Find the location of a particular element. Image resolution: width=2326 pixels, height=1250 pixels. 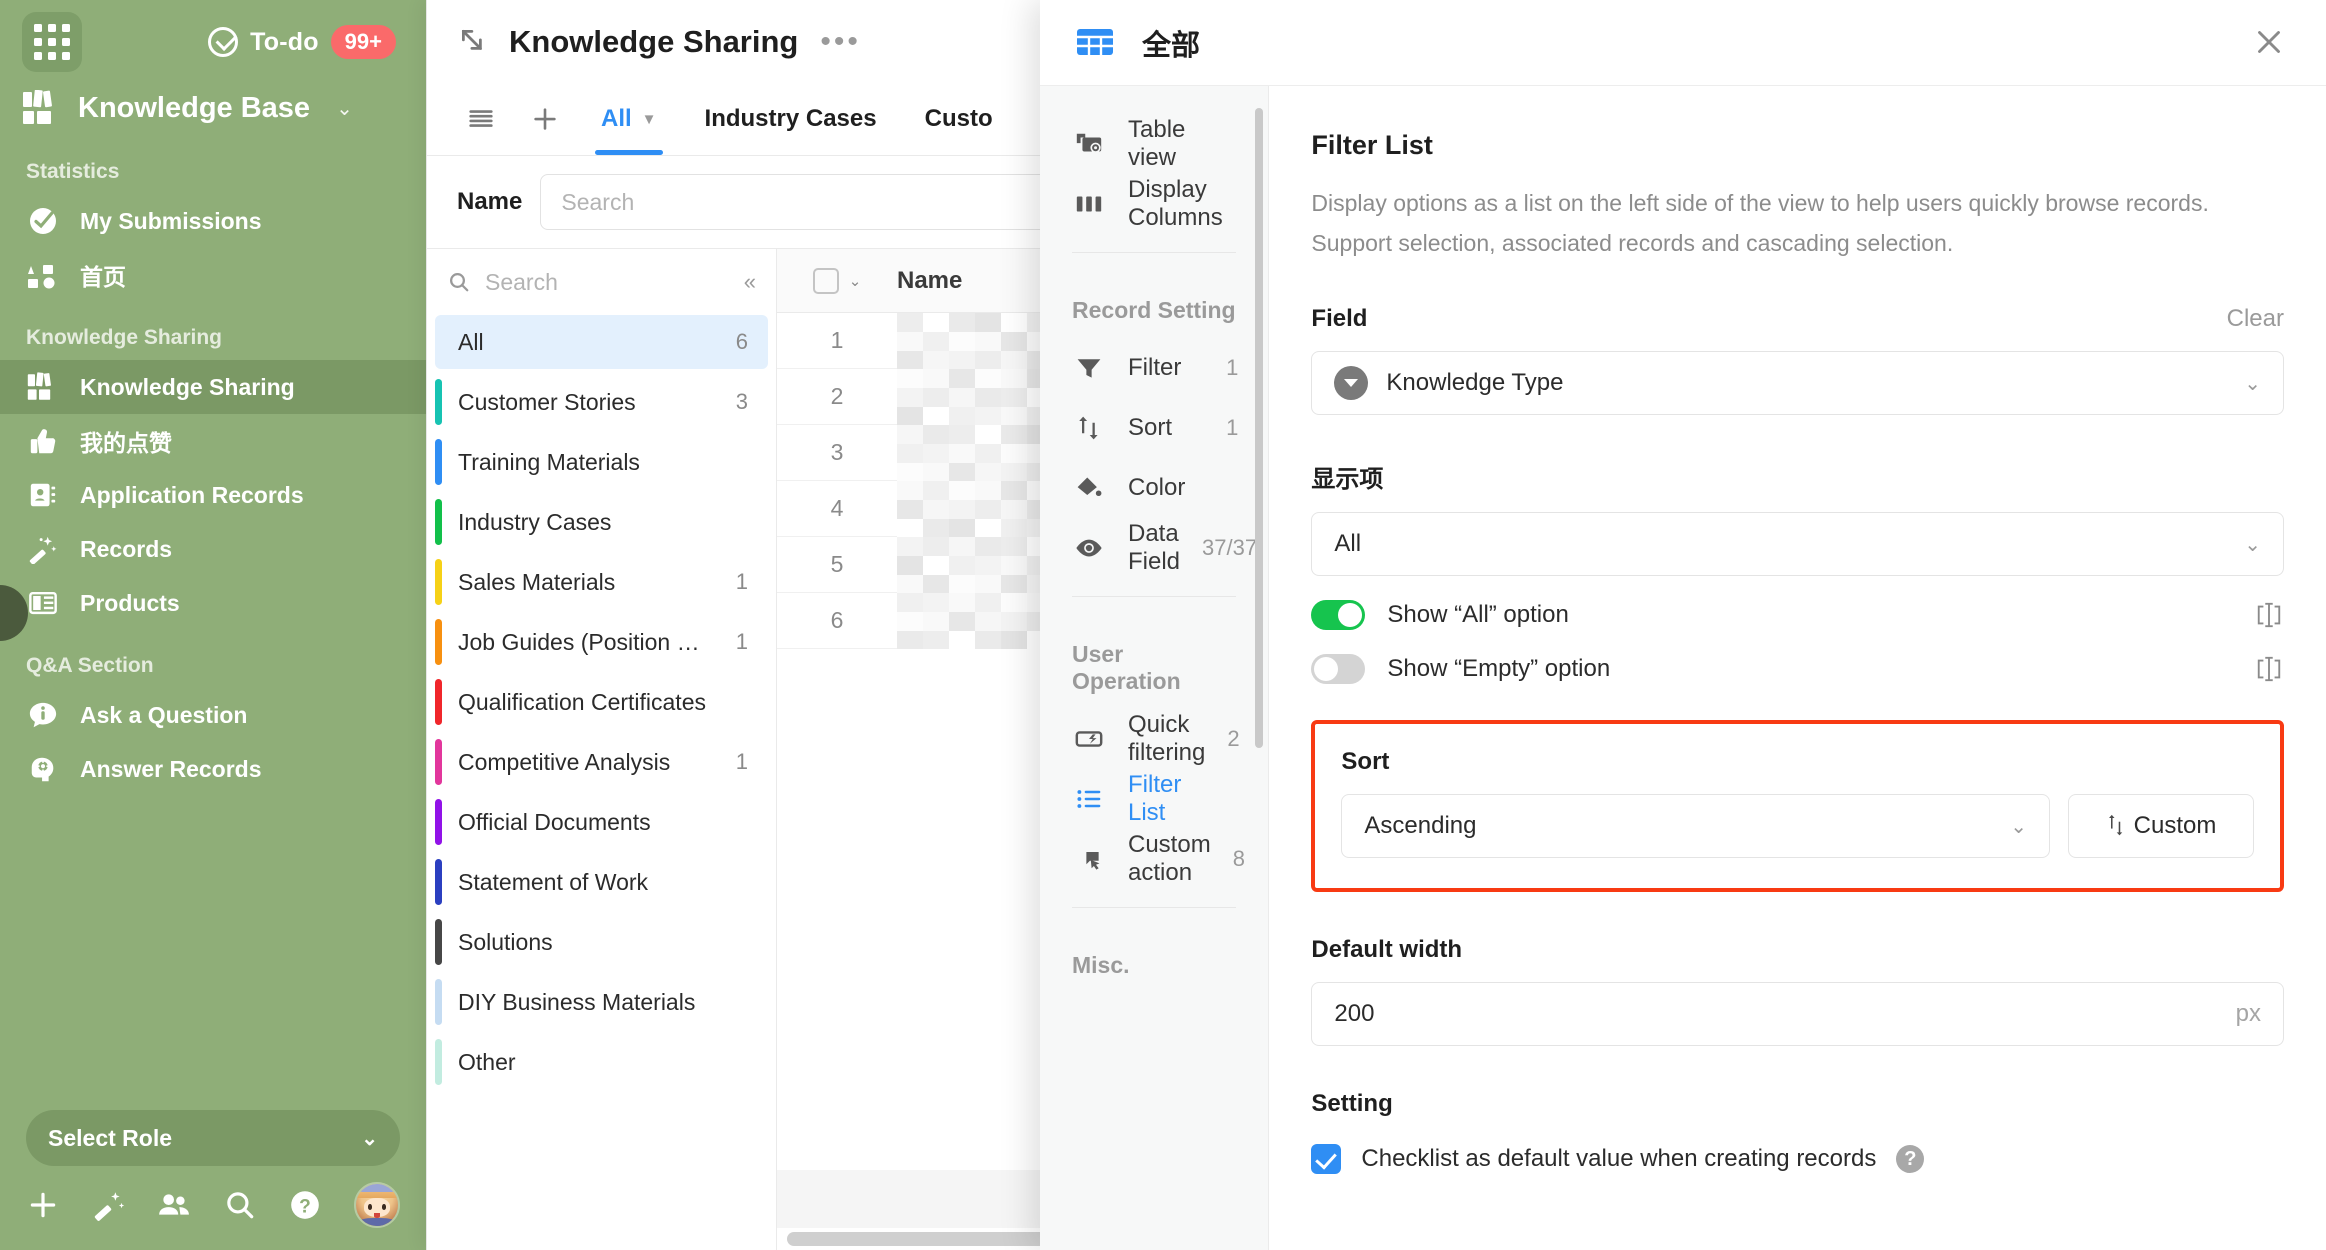

menu-section-misc: Misc. is located at coordinates (1101, 965).